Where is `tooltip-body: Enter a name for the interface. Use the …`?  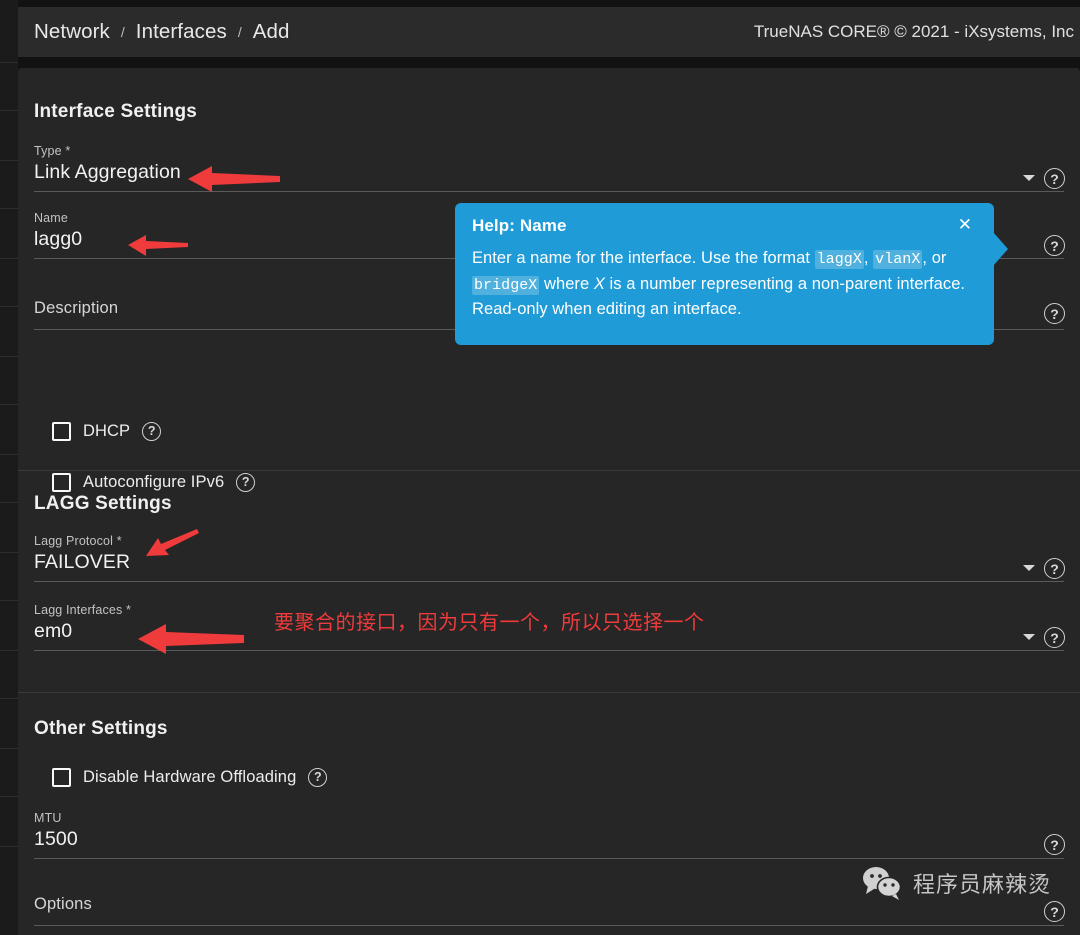 tooltip-body: Enter a name for the interface. Use the … is located at coordinates (723, 284).